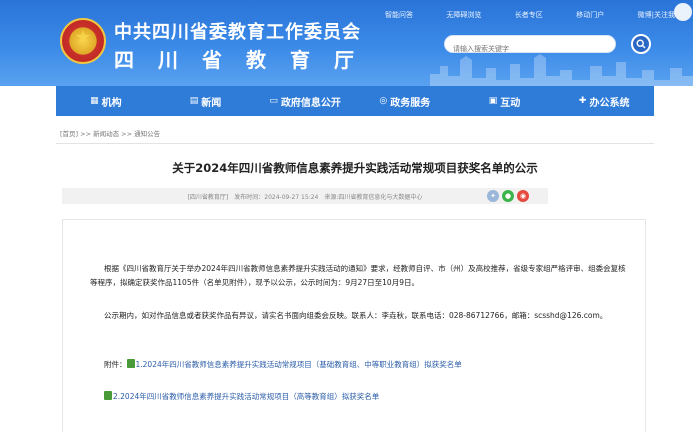 The image size is (693, 432). I want to click on main-nav: ▦ 机构 ▤ 新闻 ▭ 政府信息公开 ◎ 政务服务 ▣ 互动 ✚ 办公系统, so click(355, 101).